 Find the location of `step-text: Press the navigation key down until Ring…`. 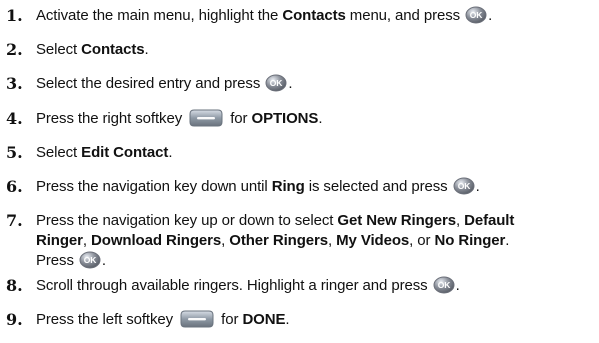

step-text: Press the navigation key down until Ring… is located at coordinates (316, 187).